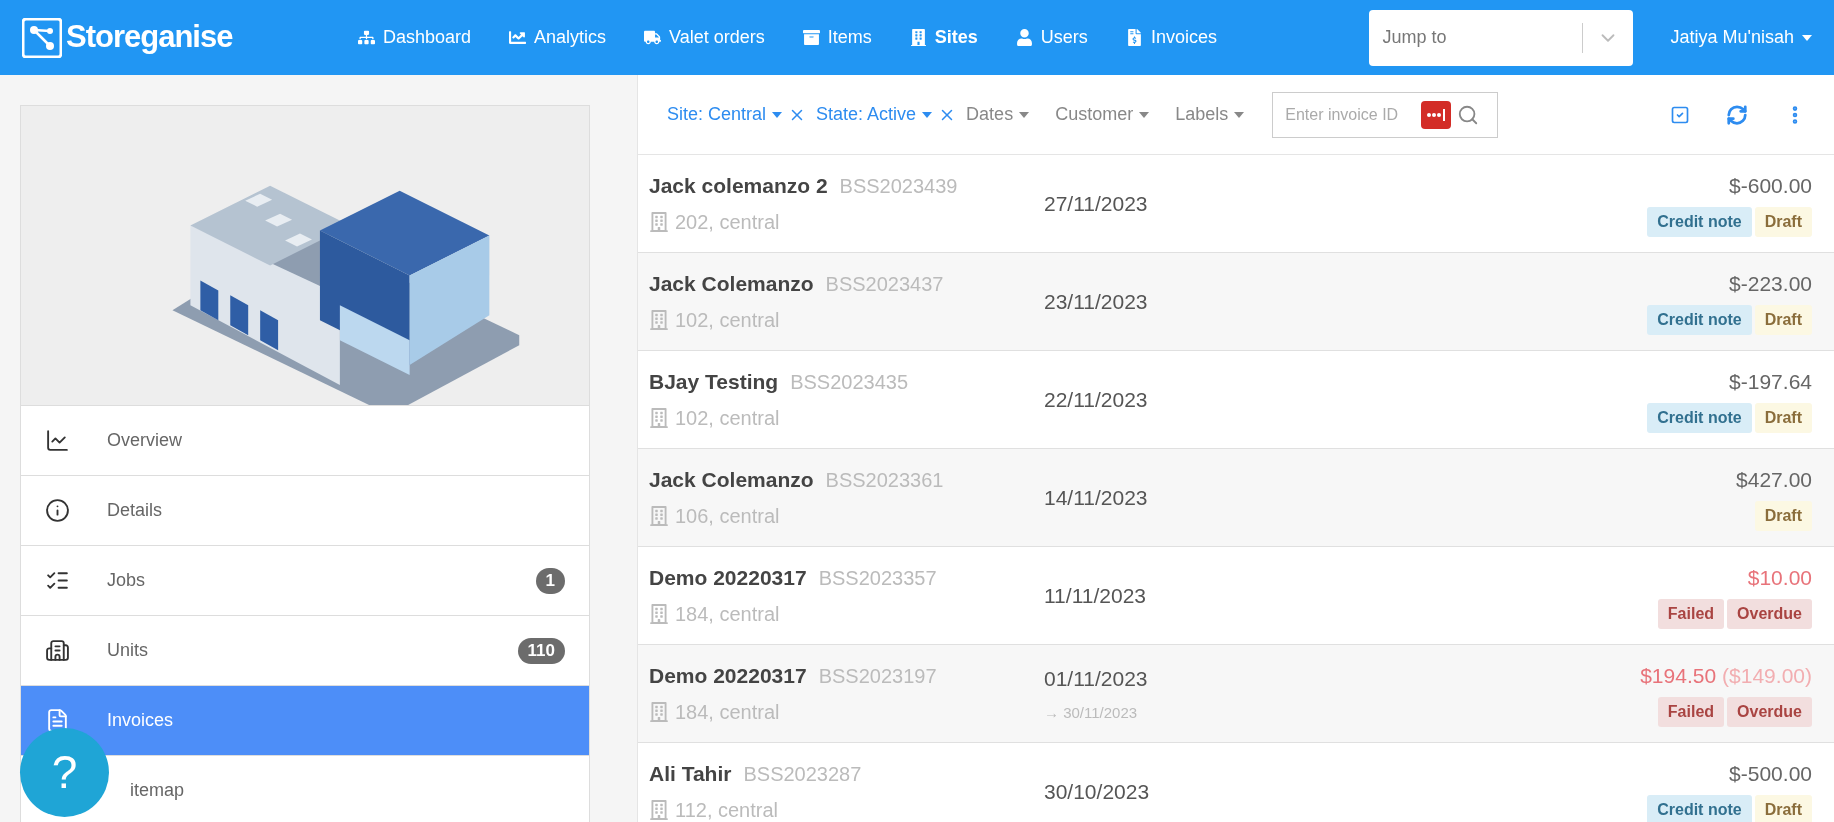  Describe the element at coordinates (1096, 203) in the screenshot. I see `invoice-date: 27/11/2023` at that location.